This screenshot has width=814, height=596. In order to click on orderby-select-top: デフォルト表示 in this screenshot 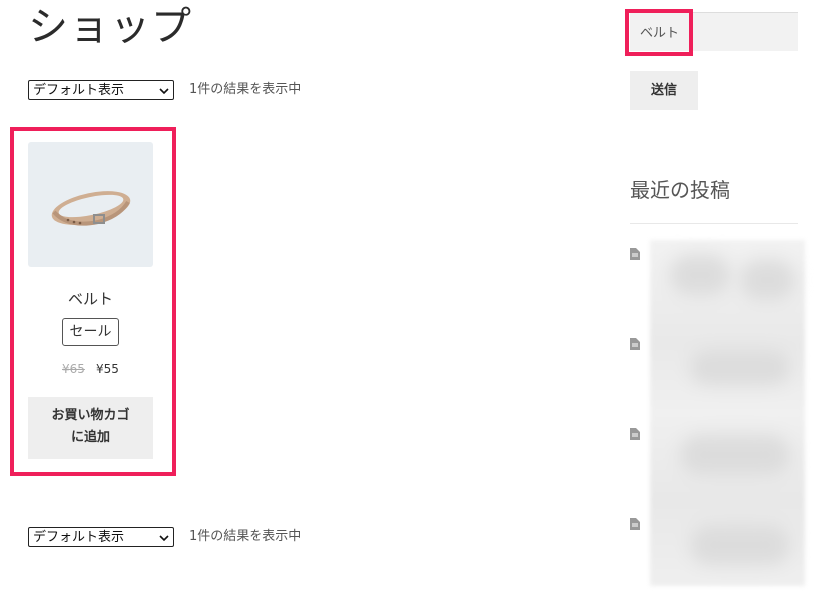, I will do `click(101, 90)`.